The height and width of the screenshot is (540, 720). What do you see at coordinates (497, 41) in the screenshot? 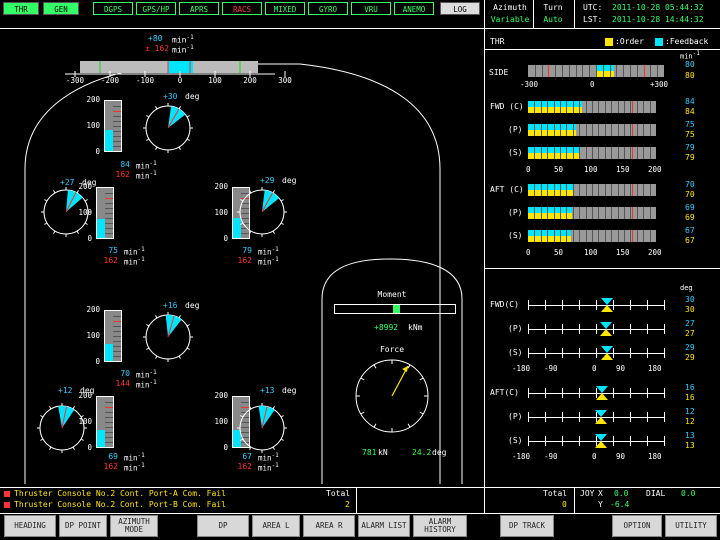
I see `thr-panel-title: THR` at bounding box center [497, 41].